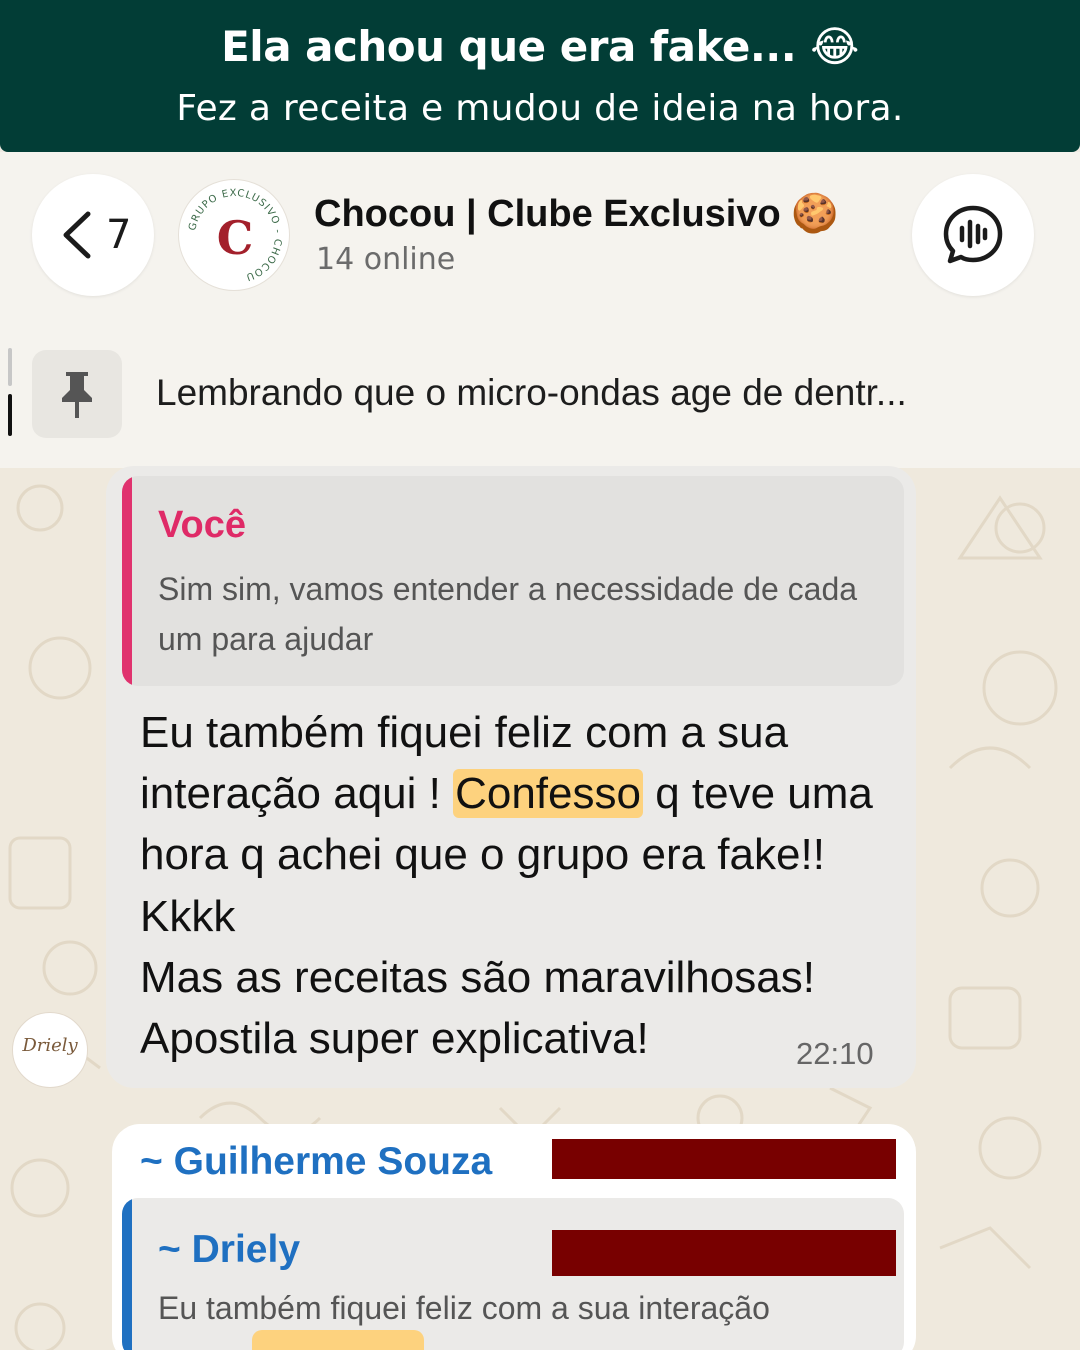 The height and width of the screenshot is (1350, 1080). What do you see at coordinates (316, 1162) in the screenshot?
I see `sender-name: ~ Guilherme Souza` at bounding box center [316, 1162].